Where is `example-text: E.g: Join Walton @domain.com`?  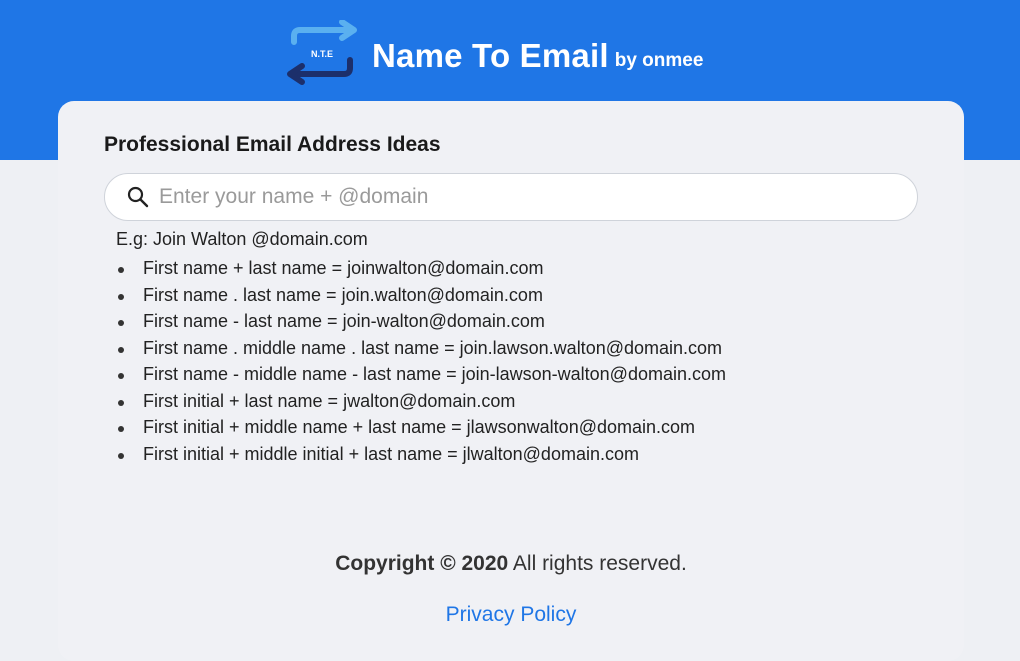 example-text: E.g: Join Walton @domain.com is located at coordinates (242, 239).